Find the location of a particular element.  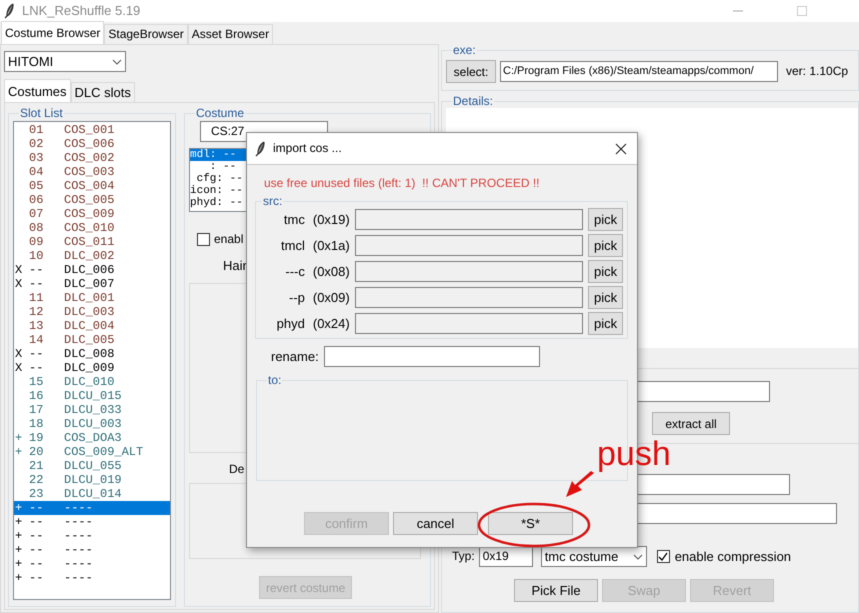

checkbox-label: enabl is located at coordinates (229, 239).